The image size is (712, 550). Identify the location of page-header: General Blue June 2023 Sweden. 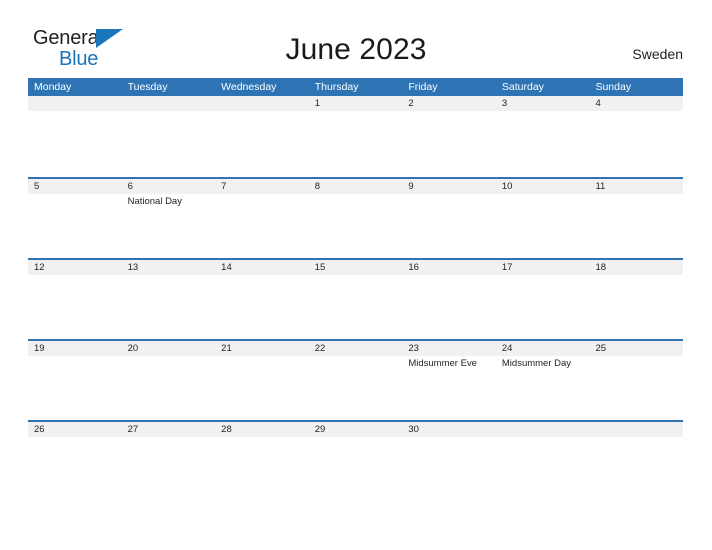
(356, 39).